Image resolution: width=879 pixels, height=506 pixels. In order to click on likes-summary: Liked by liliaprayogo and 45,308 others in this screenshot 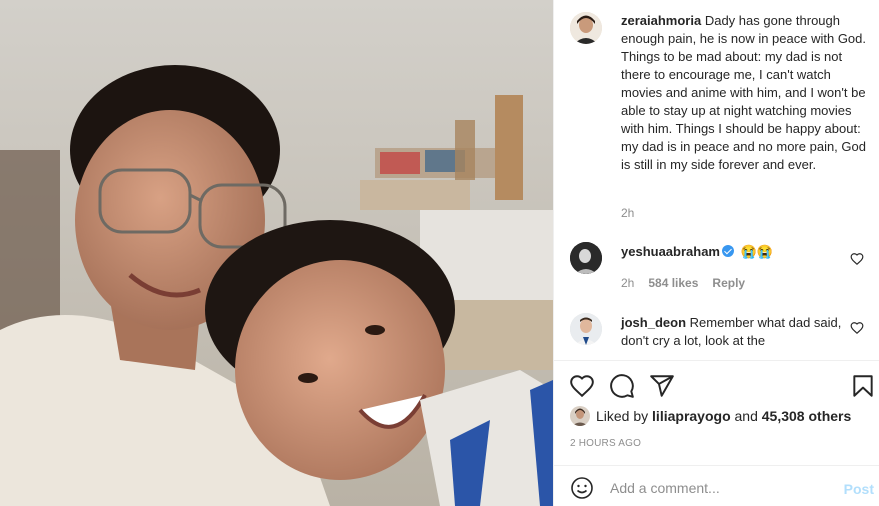, I will do `click(710, 416)`.